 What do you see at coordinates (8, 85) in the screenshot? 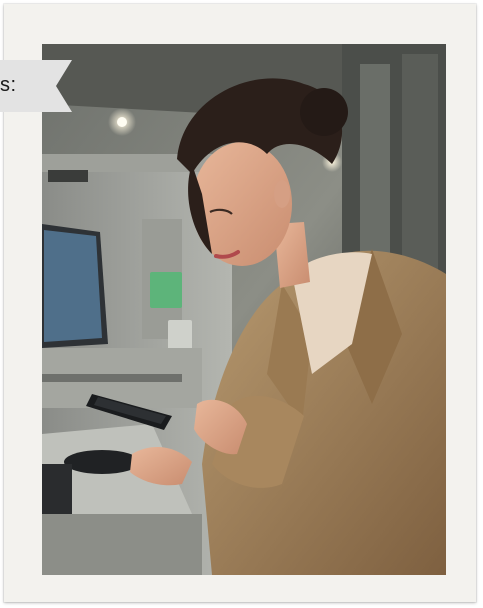
I see `tag-label: s:` at bounding box center [8, 85].